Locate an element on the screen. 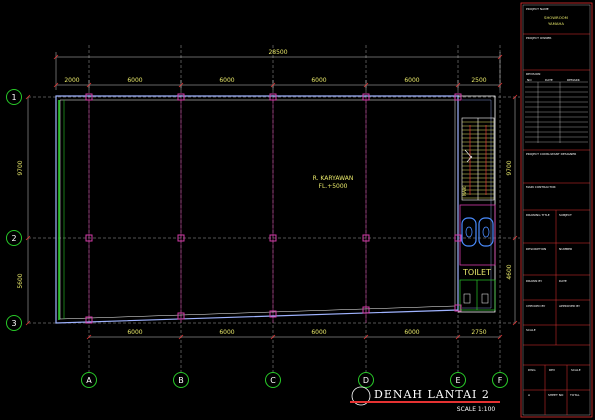 The height and width of the screenshot is (420, 595). dim-right: 9700 is located at coordinates (509, 167).